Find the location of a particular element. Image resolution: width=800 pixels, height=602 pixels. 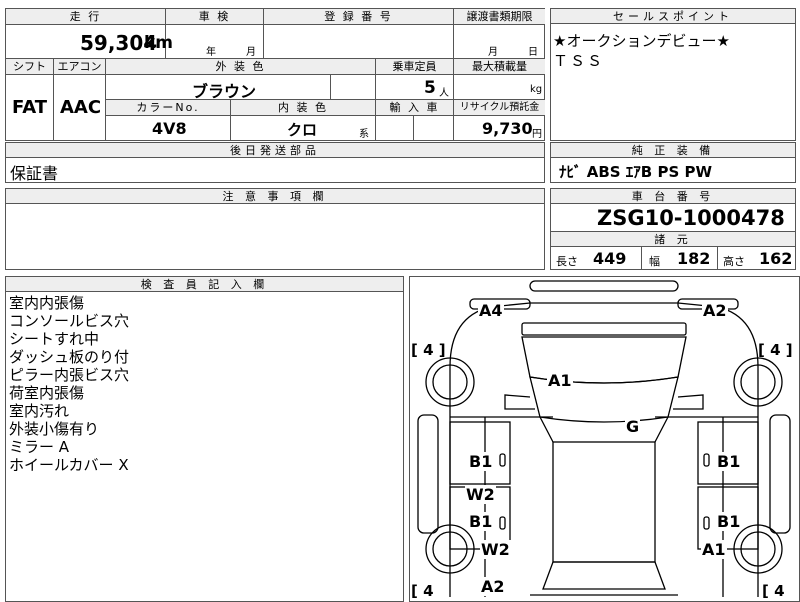

damage-left-rear-w: W2 is located at coordinates (480, 494).